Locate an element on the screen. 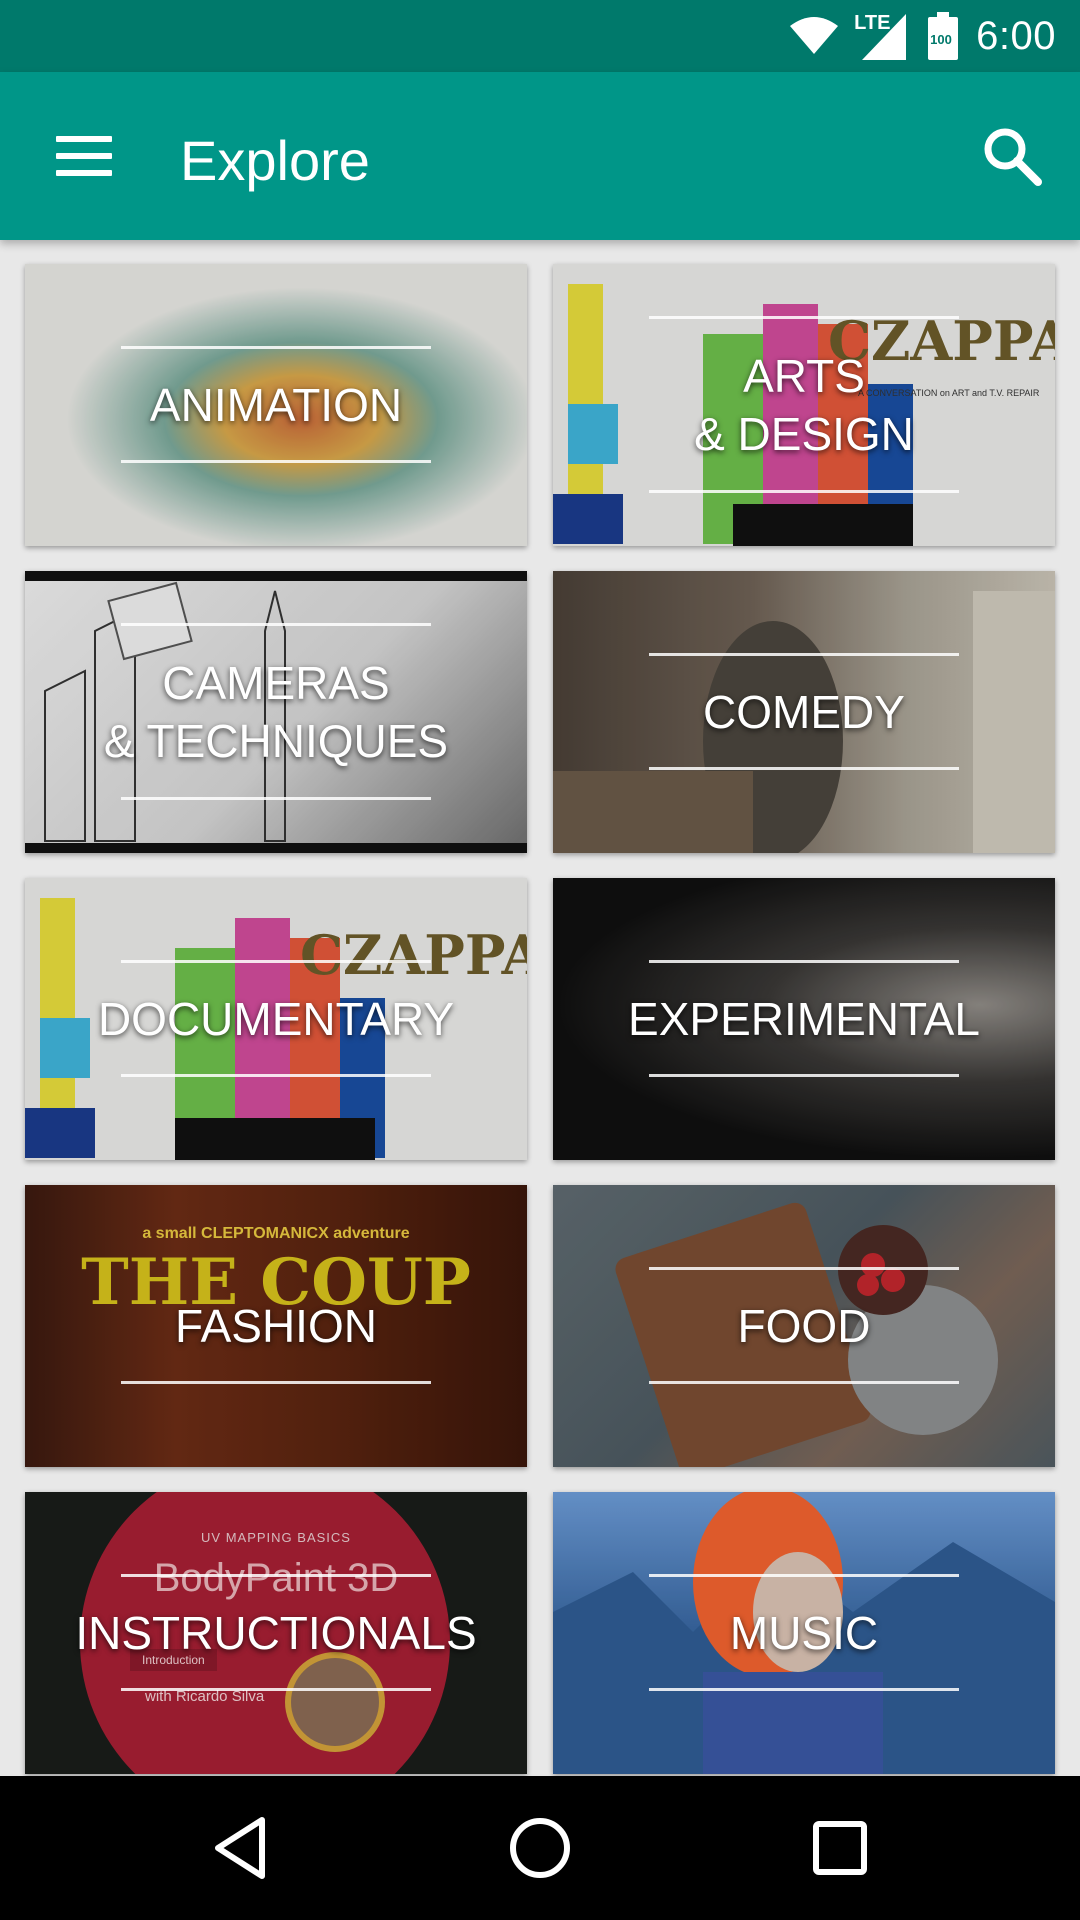 Image resolution: width=1080 pixels, height=1920 pixels. page-title: Explore is located at coordinates (275, 160).